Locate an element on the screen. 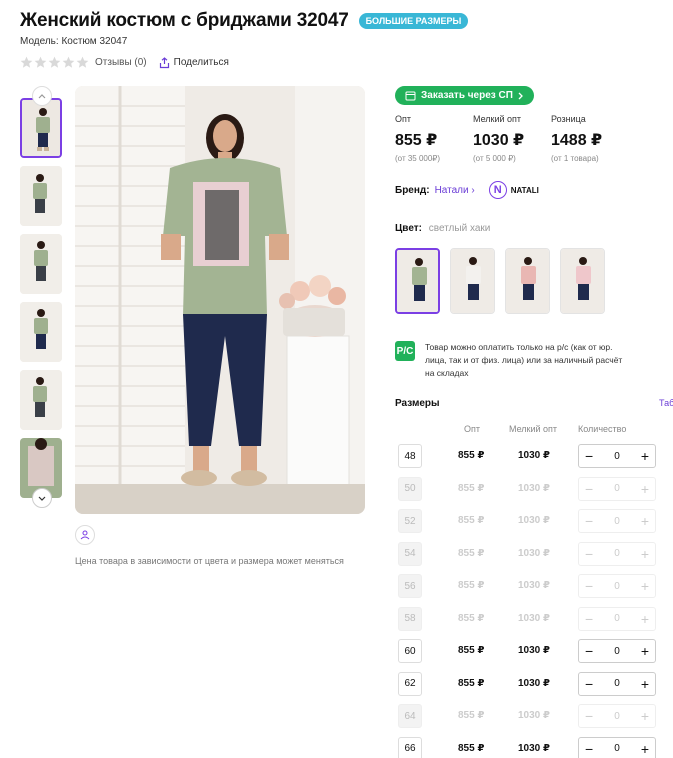  size-label: 66 is located at coordinates (410, 747).